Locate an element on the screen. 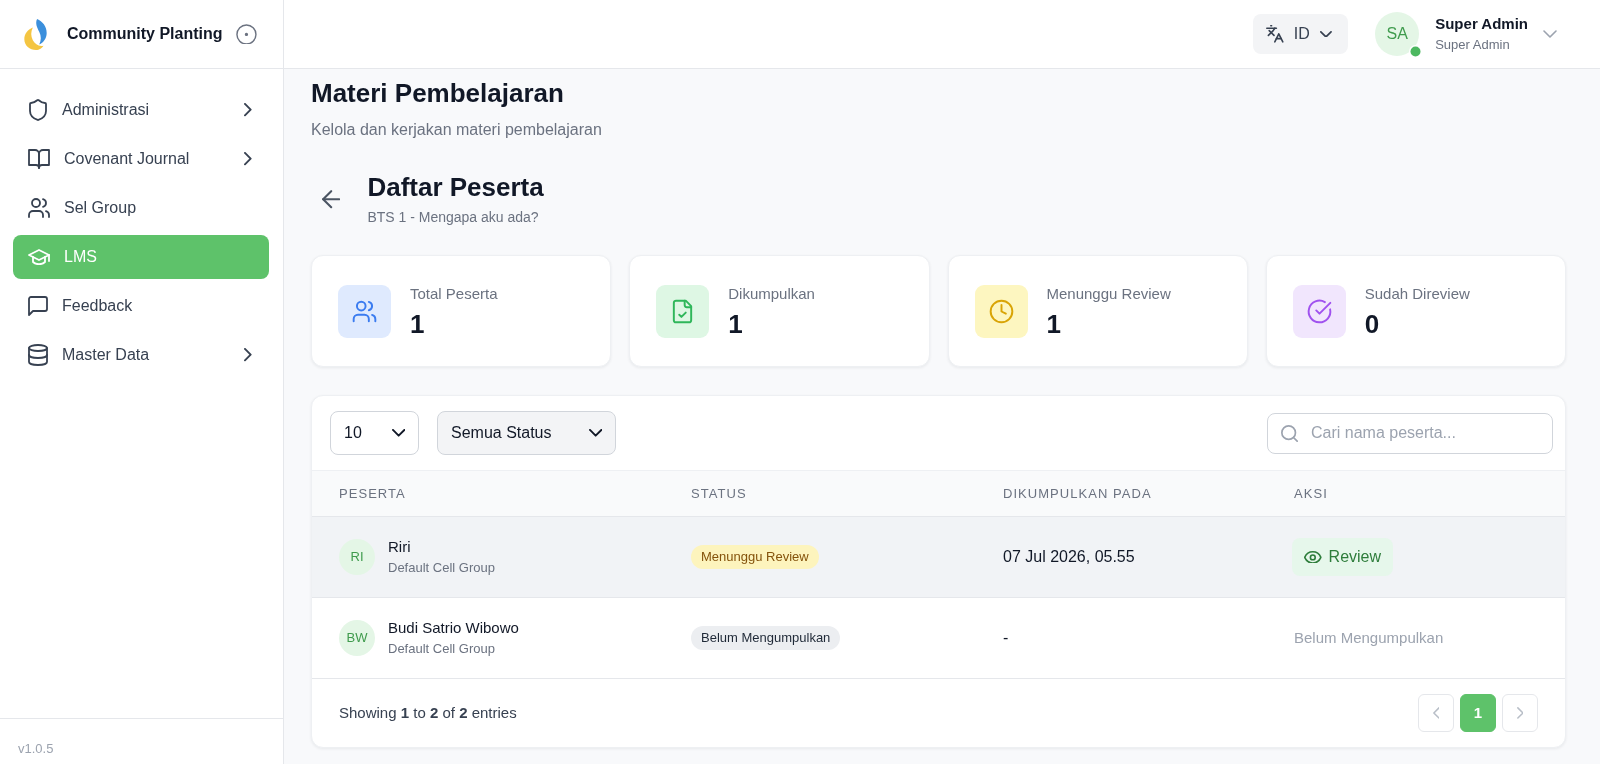 The width and height of the screenshot is (1600, 764). shield-icon is located at coordinates (38, 110).